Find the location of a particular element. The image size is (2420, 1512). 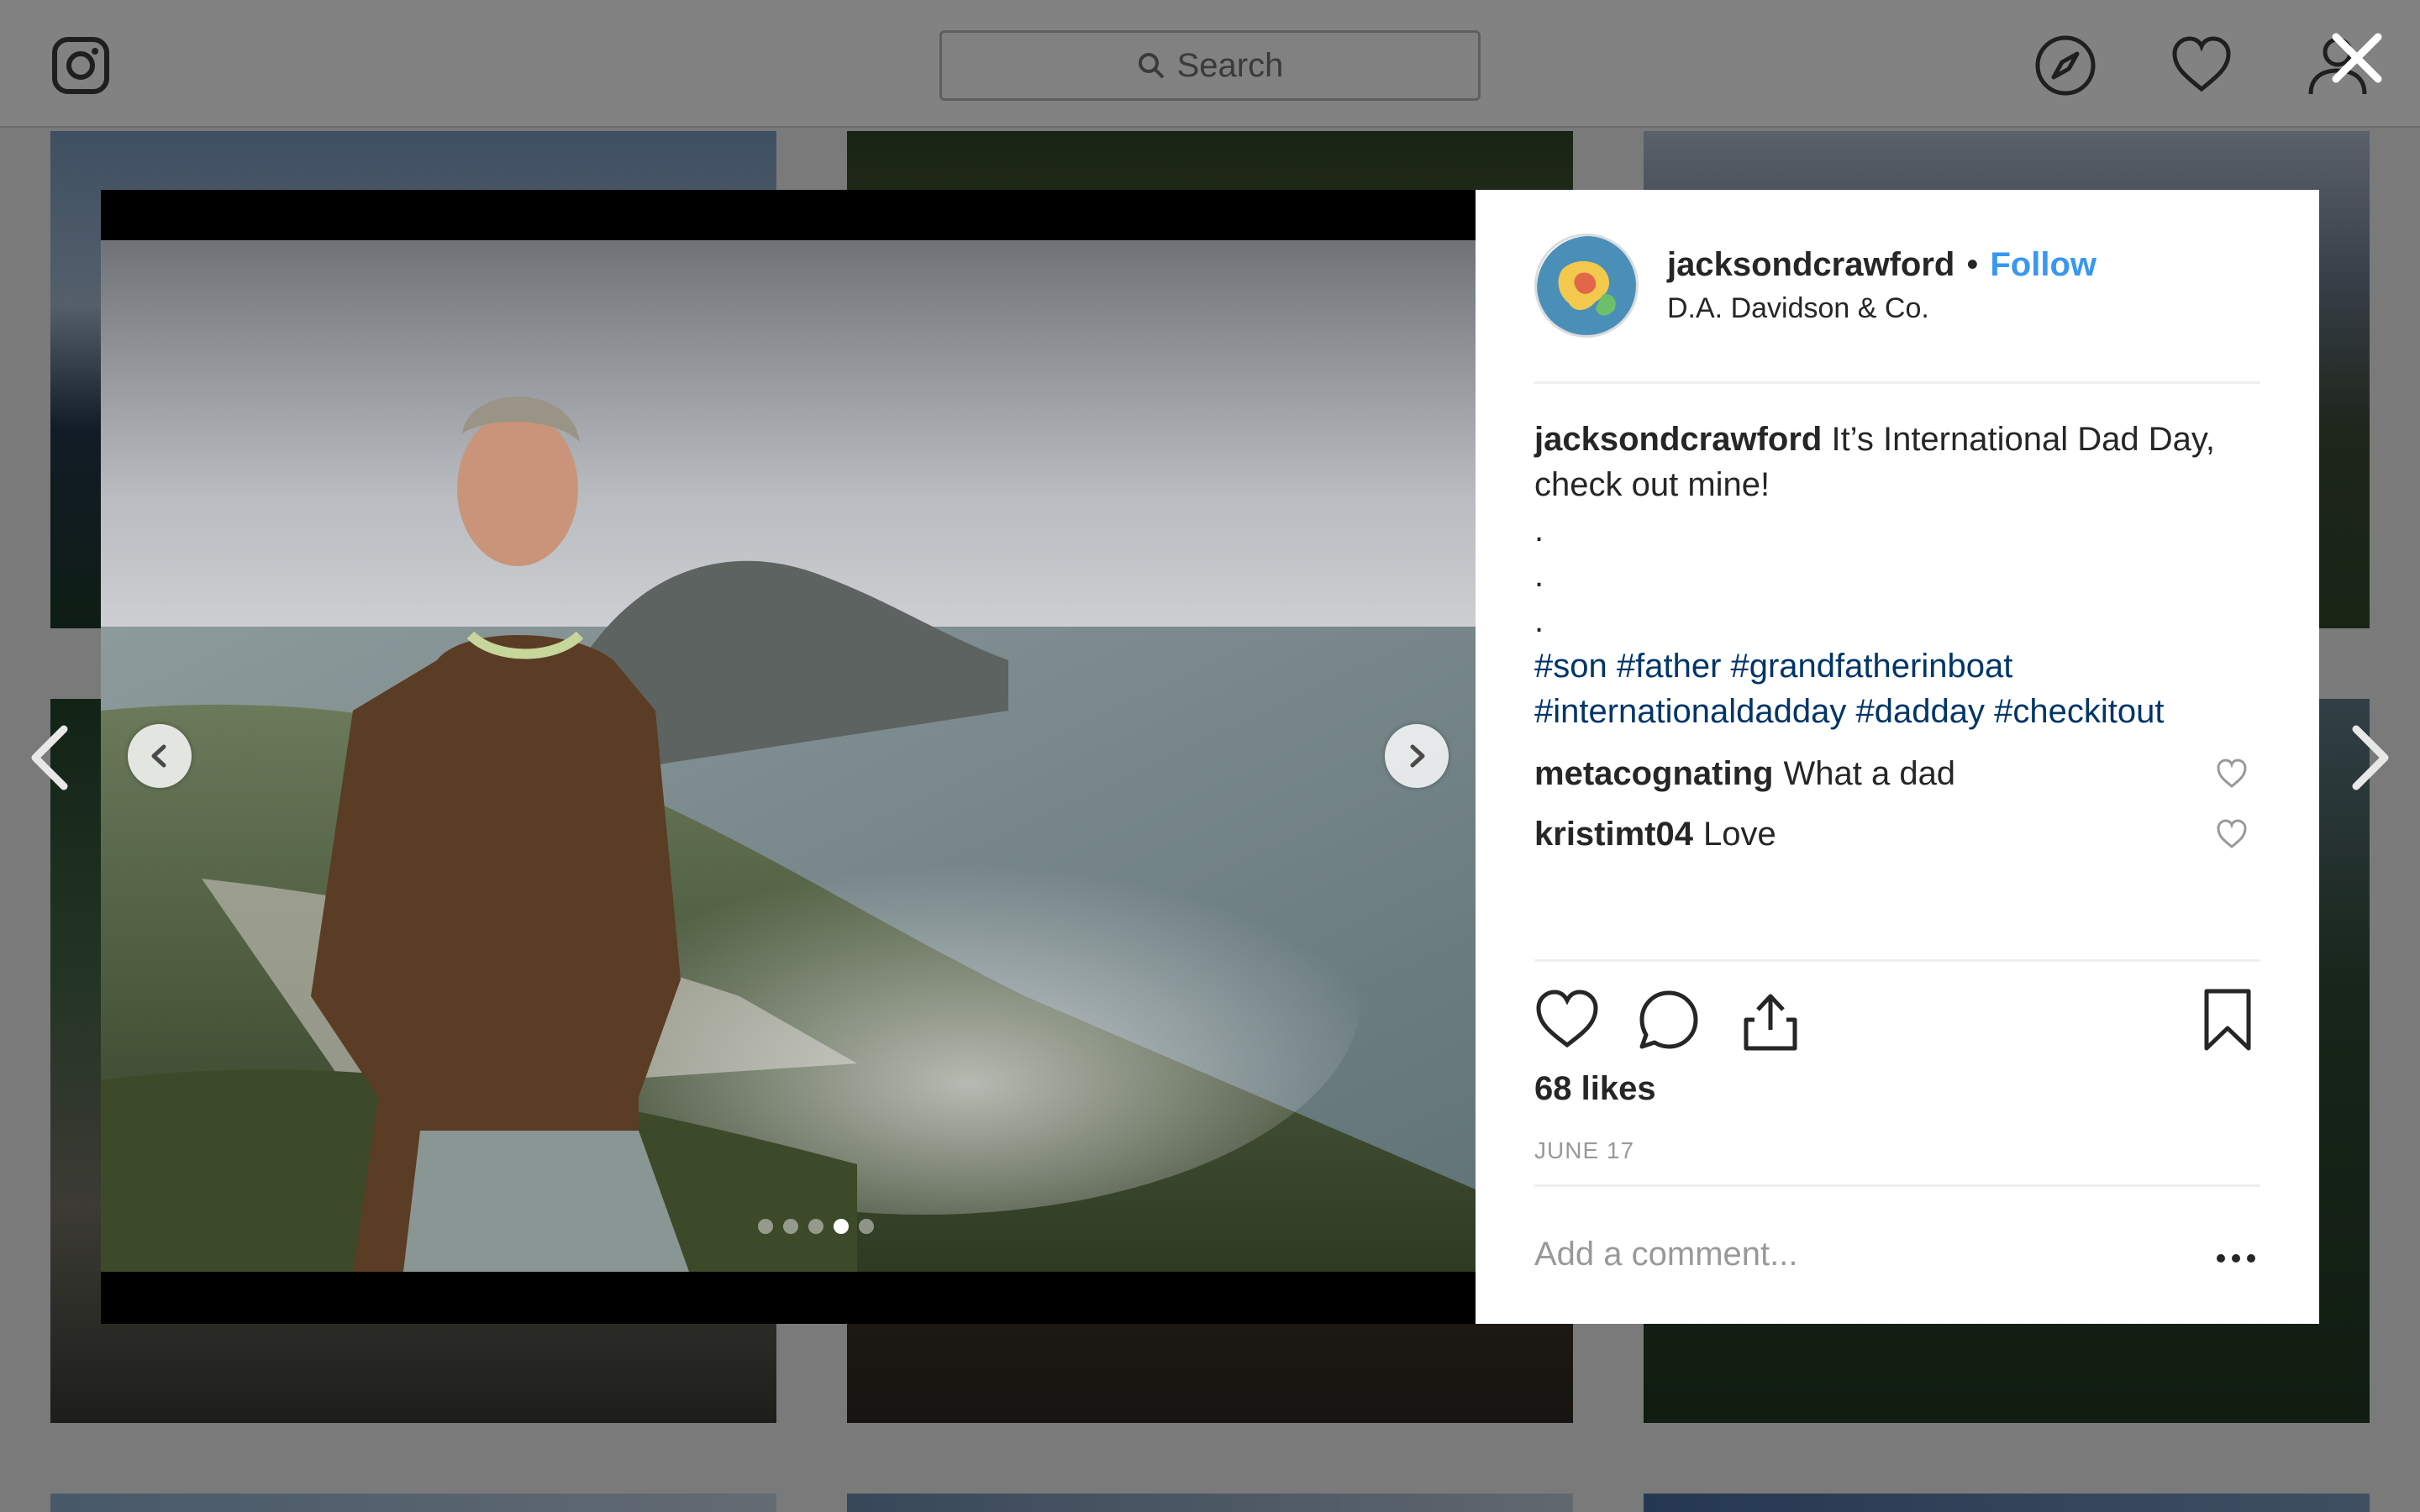

bookmark-icon is located at coordinates (2227, 1020).